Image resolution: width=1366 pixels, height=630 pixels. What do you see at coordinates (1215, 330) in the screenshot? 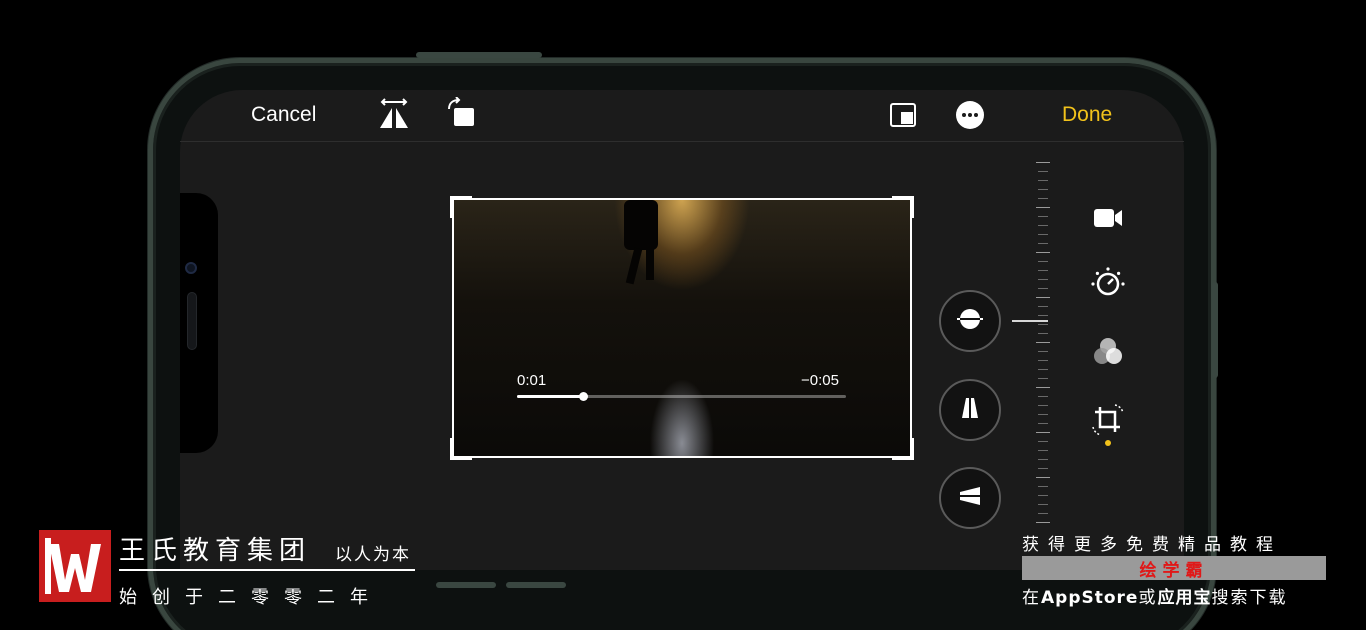
I see `phone-side-button` at bounding box center [1215, 330].